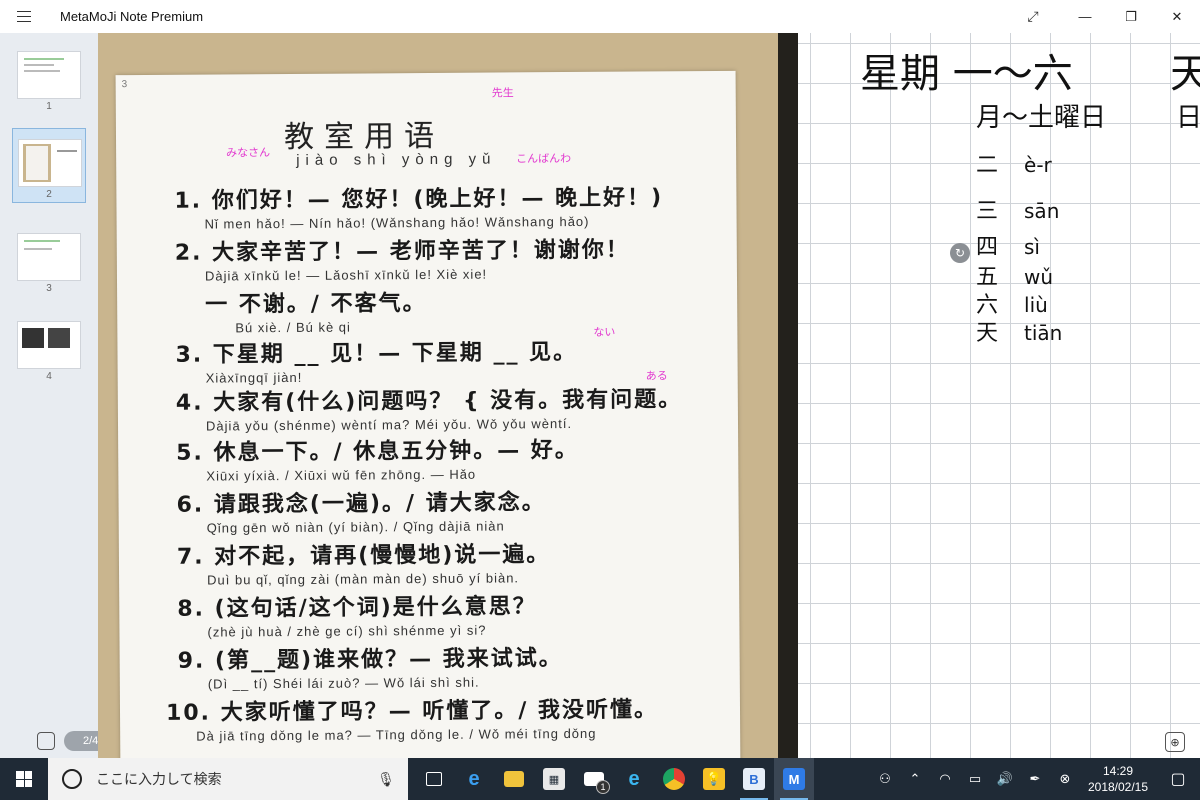  Describe the element at coordinates (554, 779) in the screenshot. I see `store-icon: ▦` at that location.